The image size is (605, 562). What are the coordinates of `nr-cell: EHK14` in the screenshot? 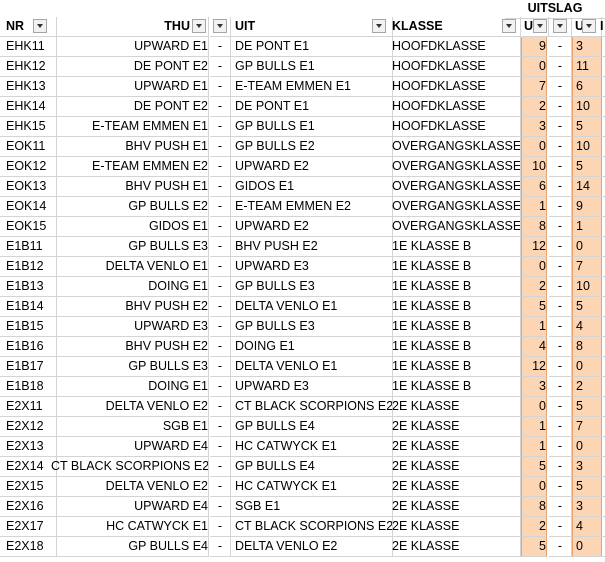 It's located at (28, 107).